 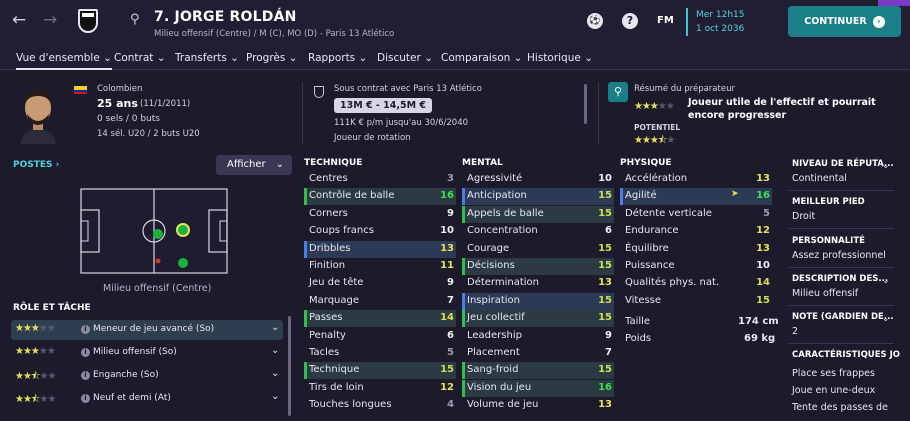 What do you see at coordinates (207, 58) in the screenshot?
I see `menu-item-transfers: Transferts ⌄` at bounding box center [207, 58].